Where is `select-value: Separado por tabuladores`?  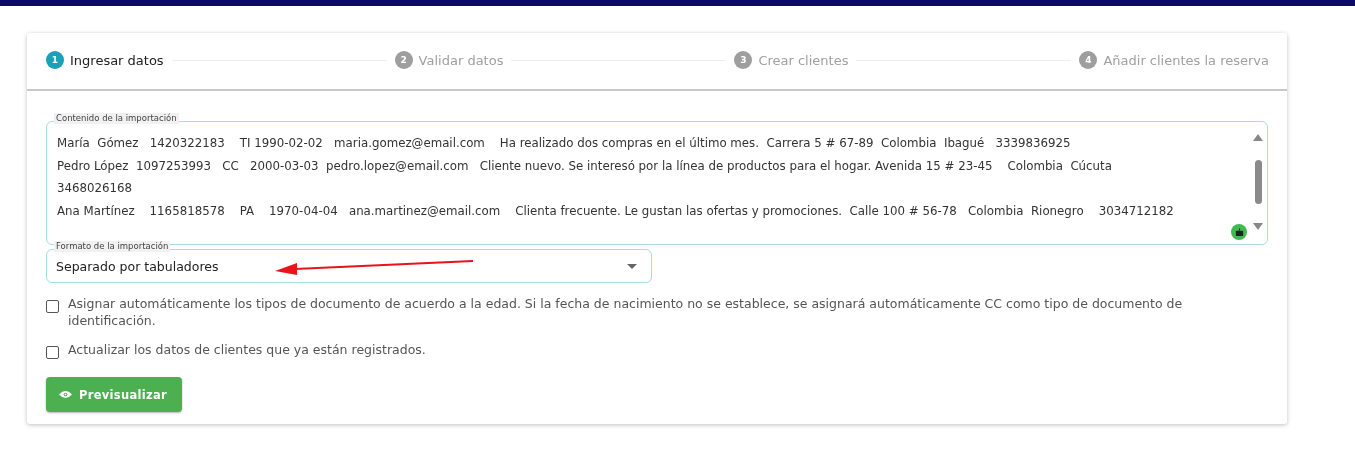 select-value: Separado por tabuladores is located at coordinates (137, 266).